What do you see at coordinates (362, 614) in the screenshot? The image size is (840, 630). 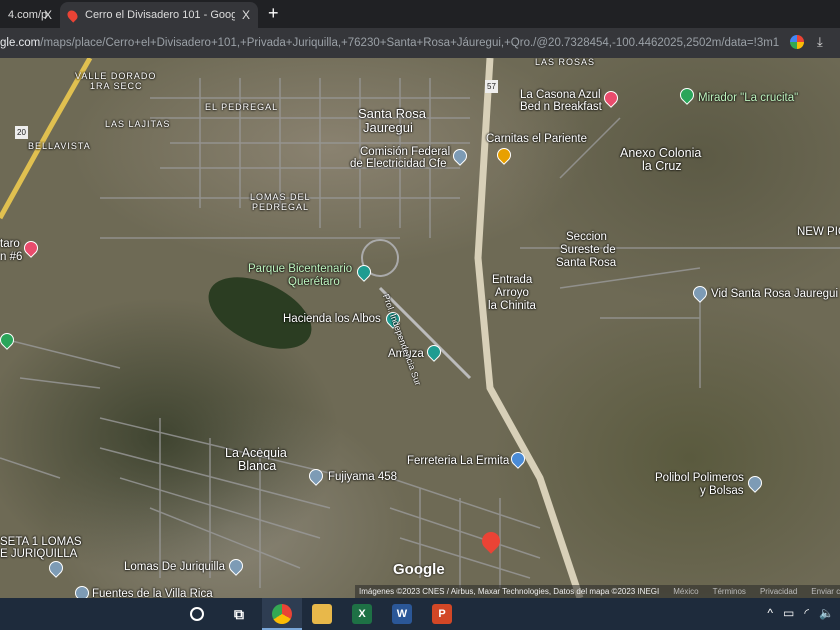 I see `excel-icon: X` at bounding box center [362, 614].